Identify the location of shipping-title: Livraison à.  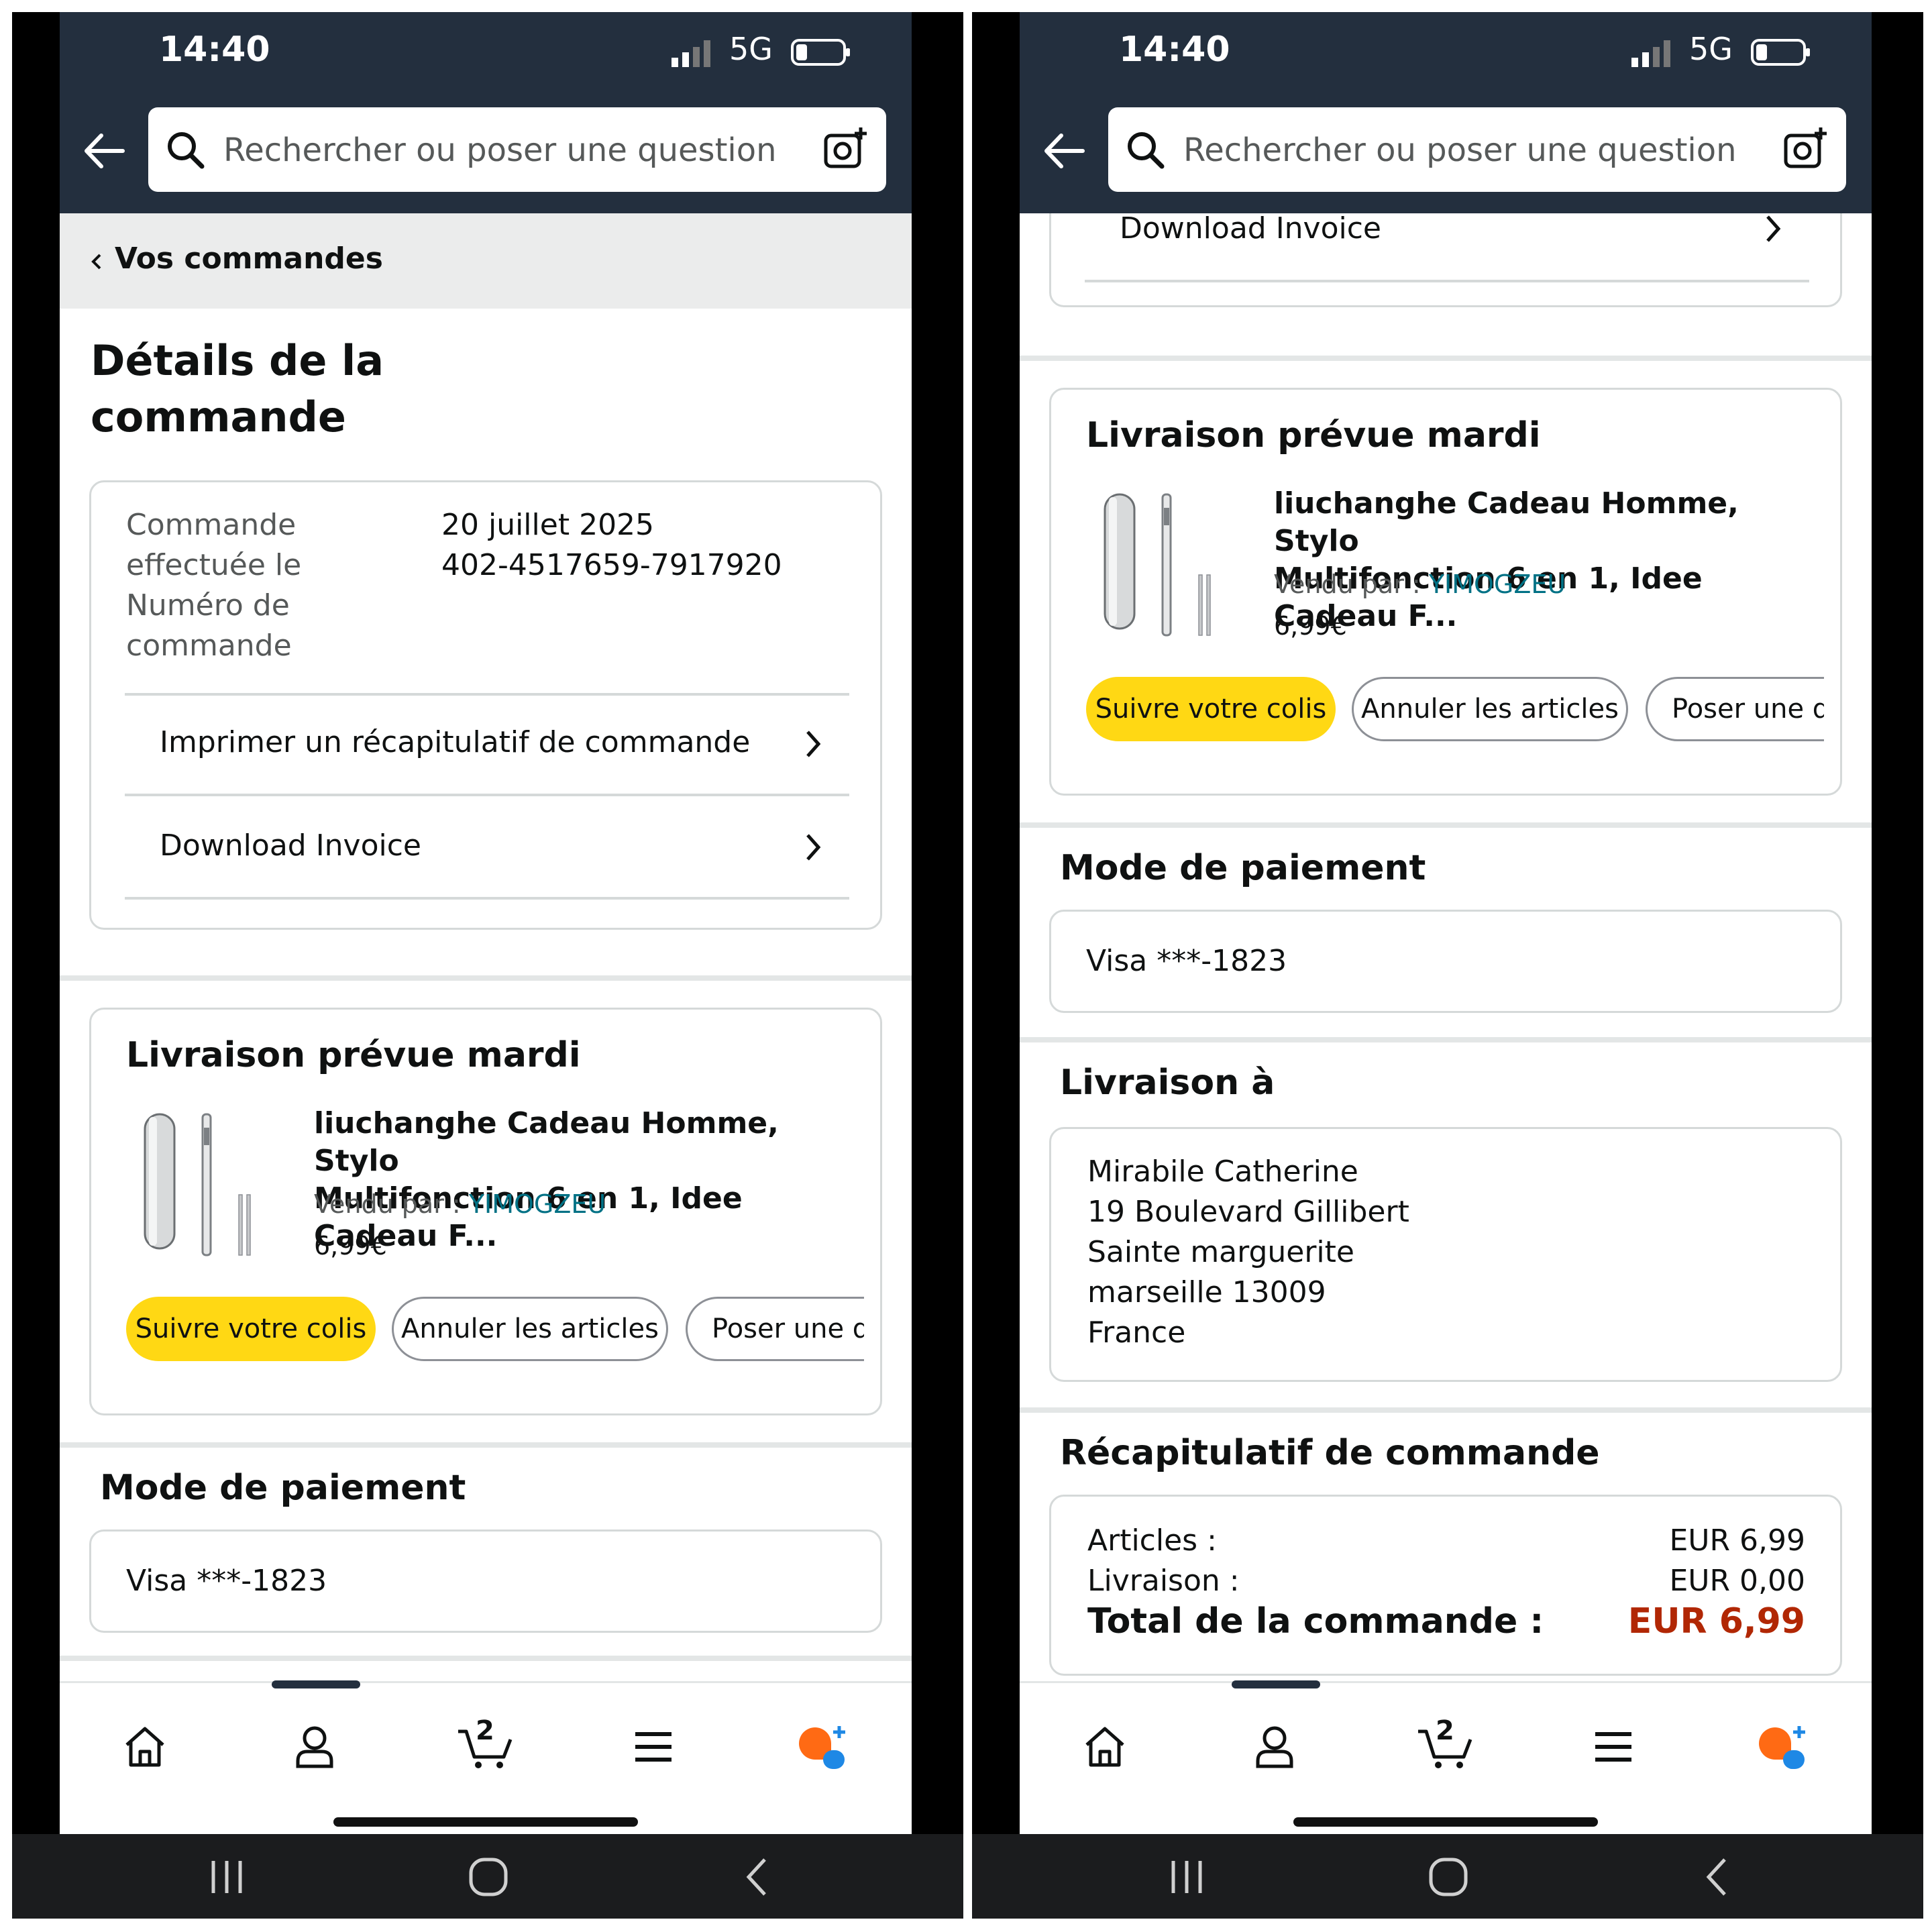
(1167, 1083).